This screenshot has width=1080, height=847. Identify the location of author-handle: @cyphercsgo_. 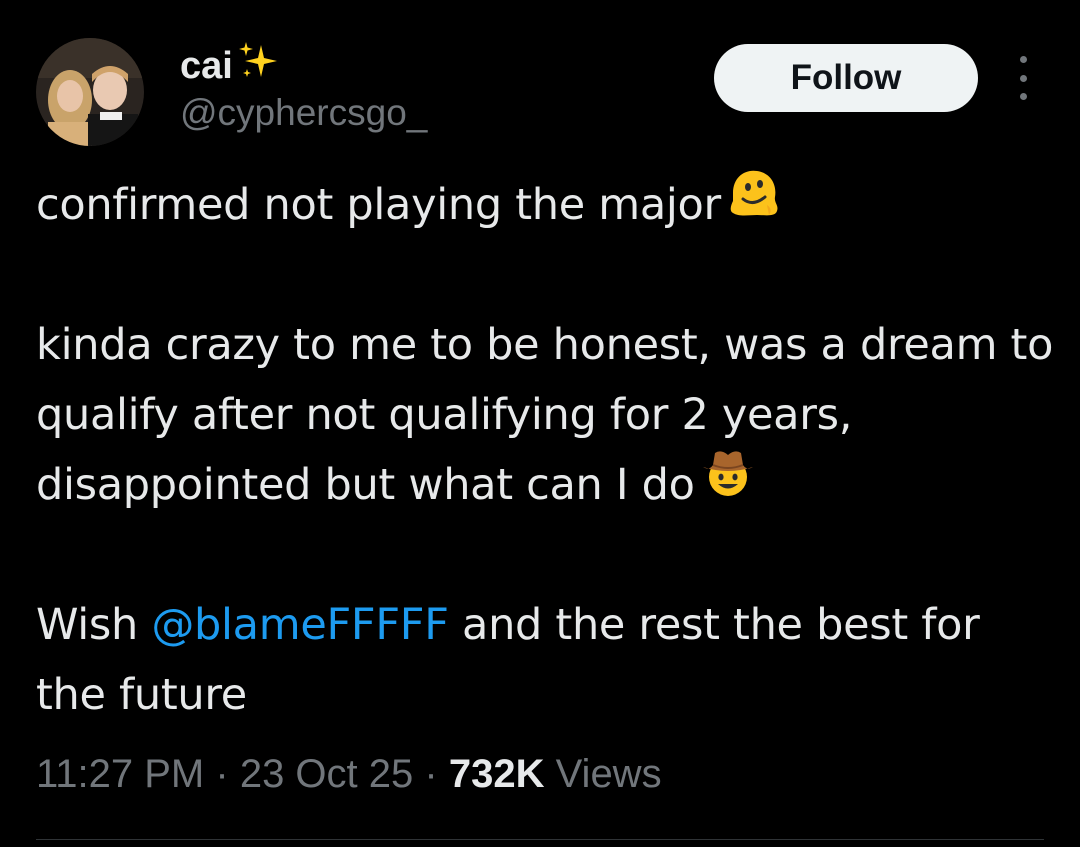
(303, 113).